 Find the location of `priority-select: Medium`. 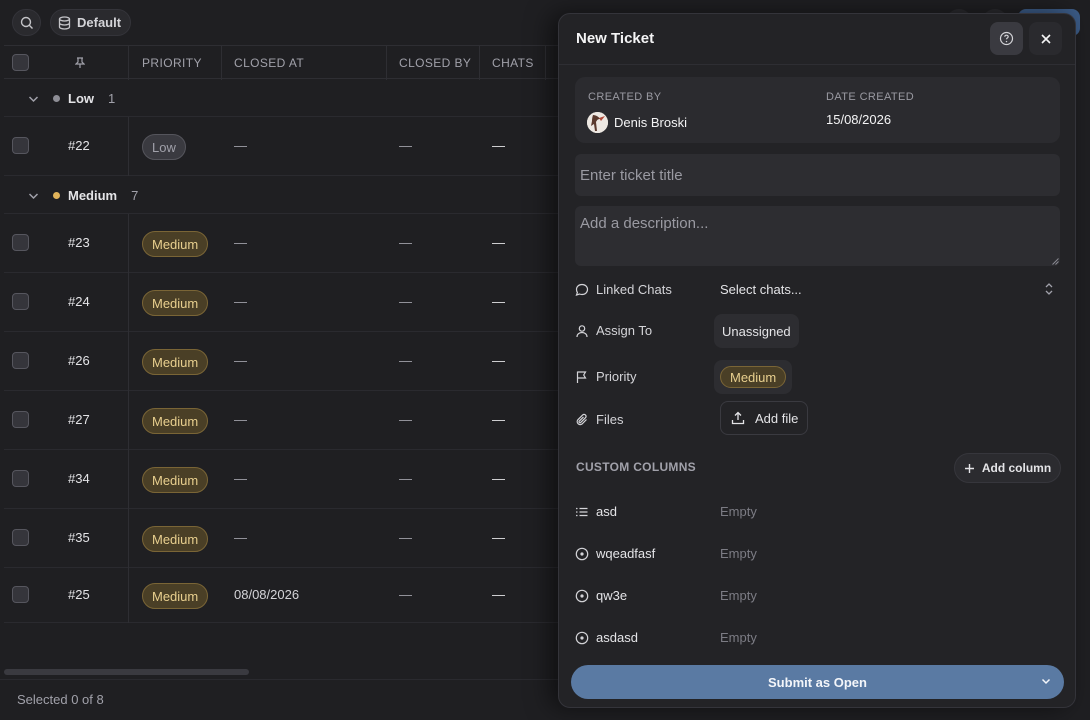

priority-select: Medium is located at coordinates (753, 377).